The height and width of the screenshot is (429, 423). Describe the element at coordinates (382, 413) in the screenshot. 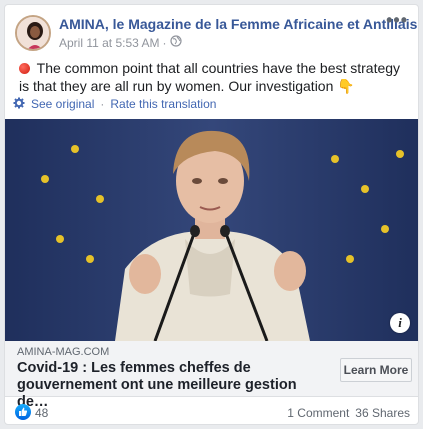

I see `share-count: 36 Shares` at that location.